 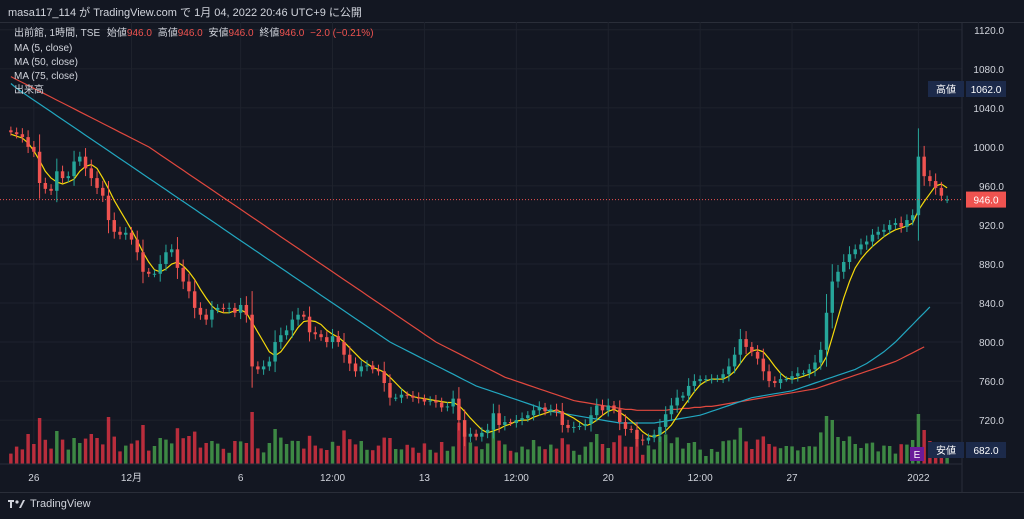 I want to click on legend-close-label: 終値, so click(x=269, y=32).